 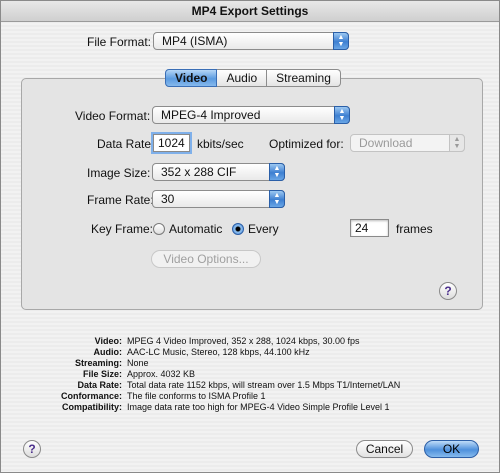 What do you see at coordinates (122, 229) in the screenshot?
I see `key-frame-label: Key Frame:` at bounding box center [122, 229].